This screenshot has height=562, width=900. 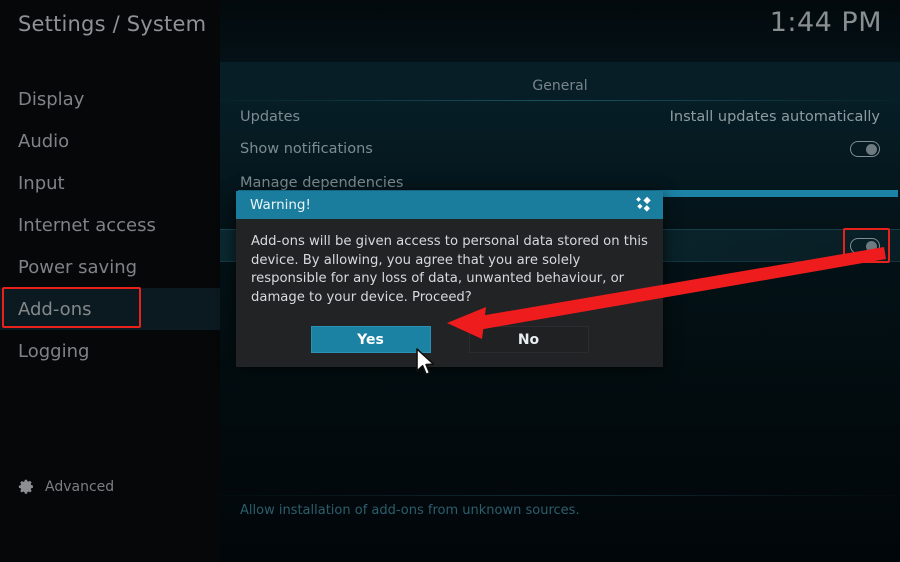 I want to click on footer-divider, so click(x=560, y=495).